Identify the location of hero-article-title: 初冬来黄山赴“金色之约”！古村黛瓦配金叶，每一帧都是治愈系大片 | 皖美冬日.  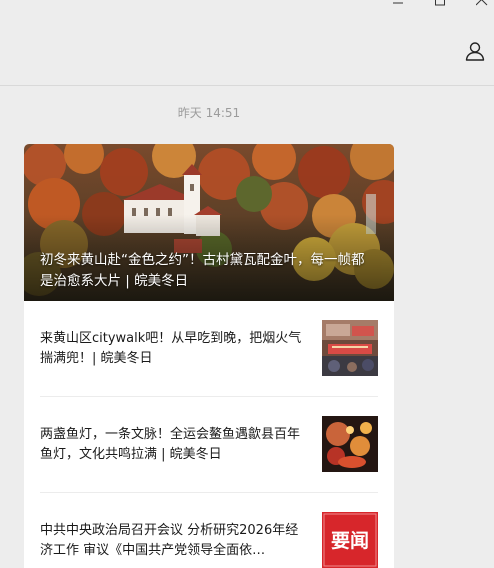
(202, 270).